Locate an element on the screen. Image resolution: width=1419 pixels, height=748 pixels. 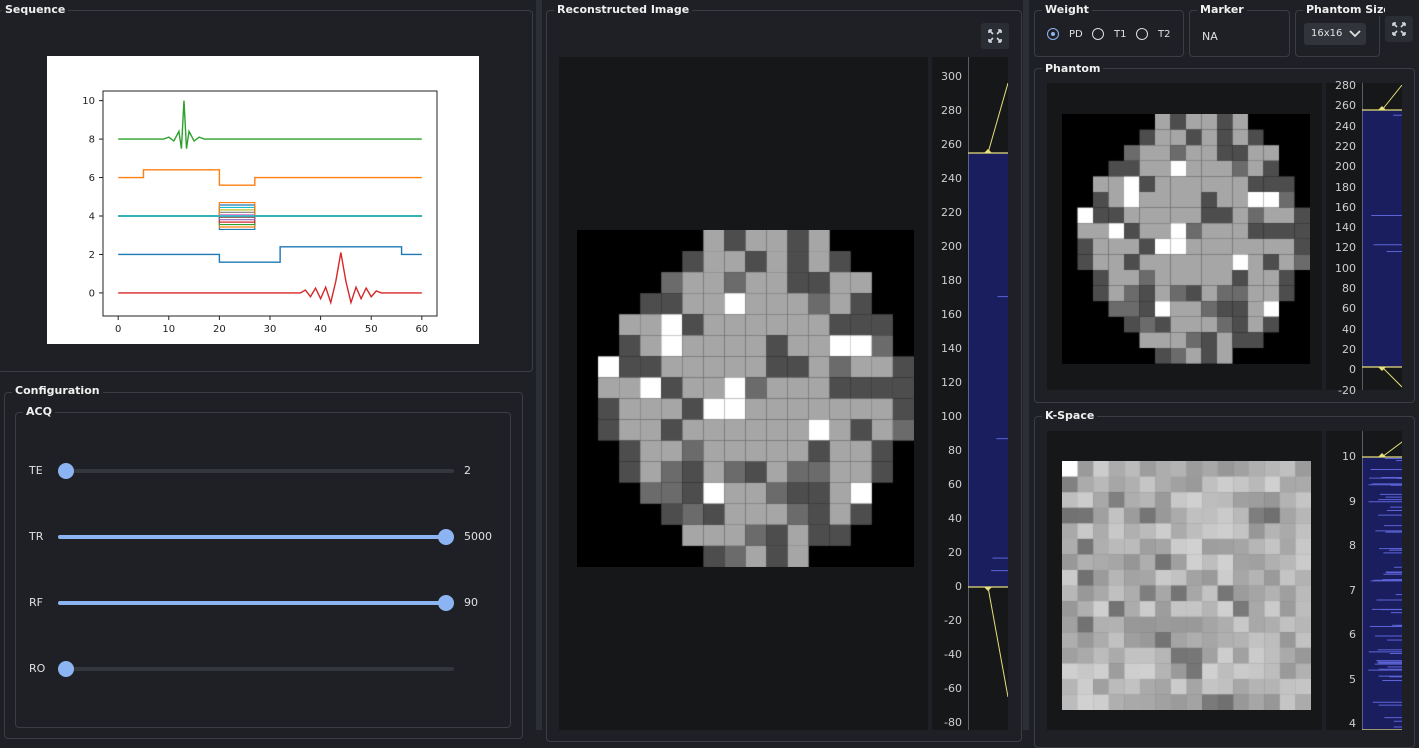
phantom-axis-tick: 0 is located at coordinates (1352, 370).